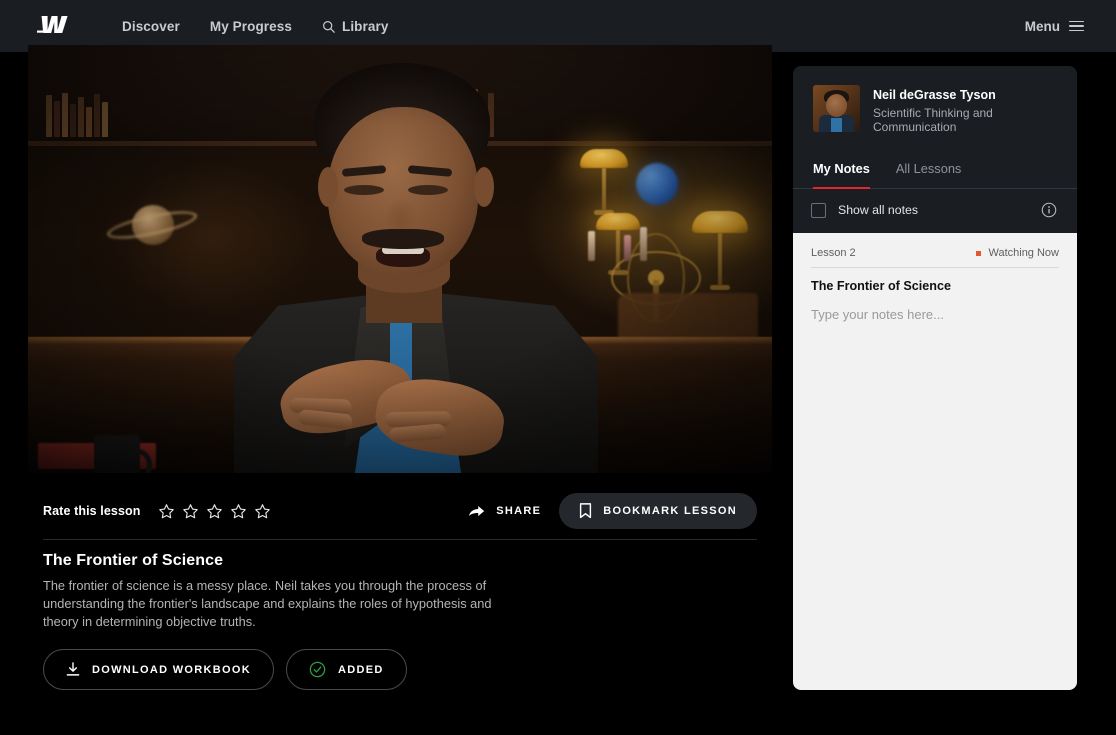 The height and width of the screenshot is (735, 1116). I want to click on added-button: ADDED, so click(346, 669).